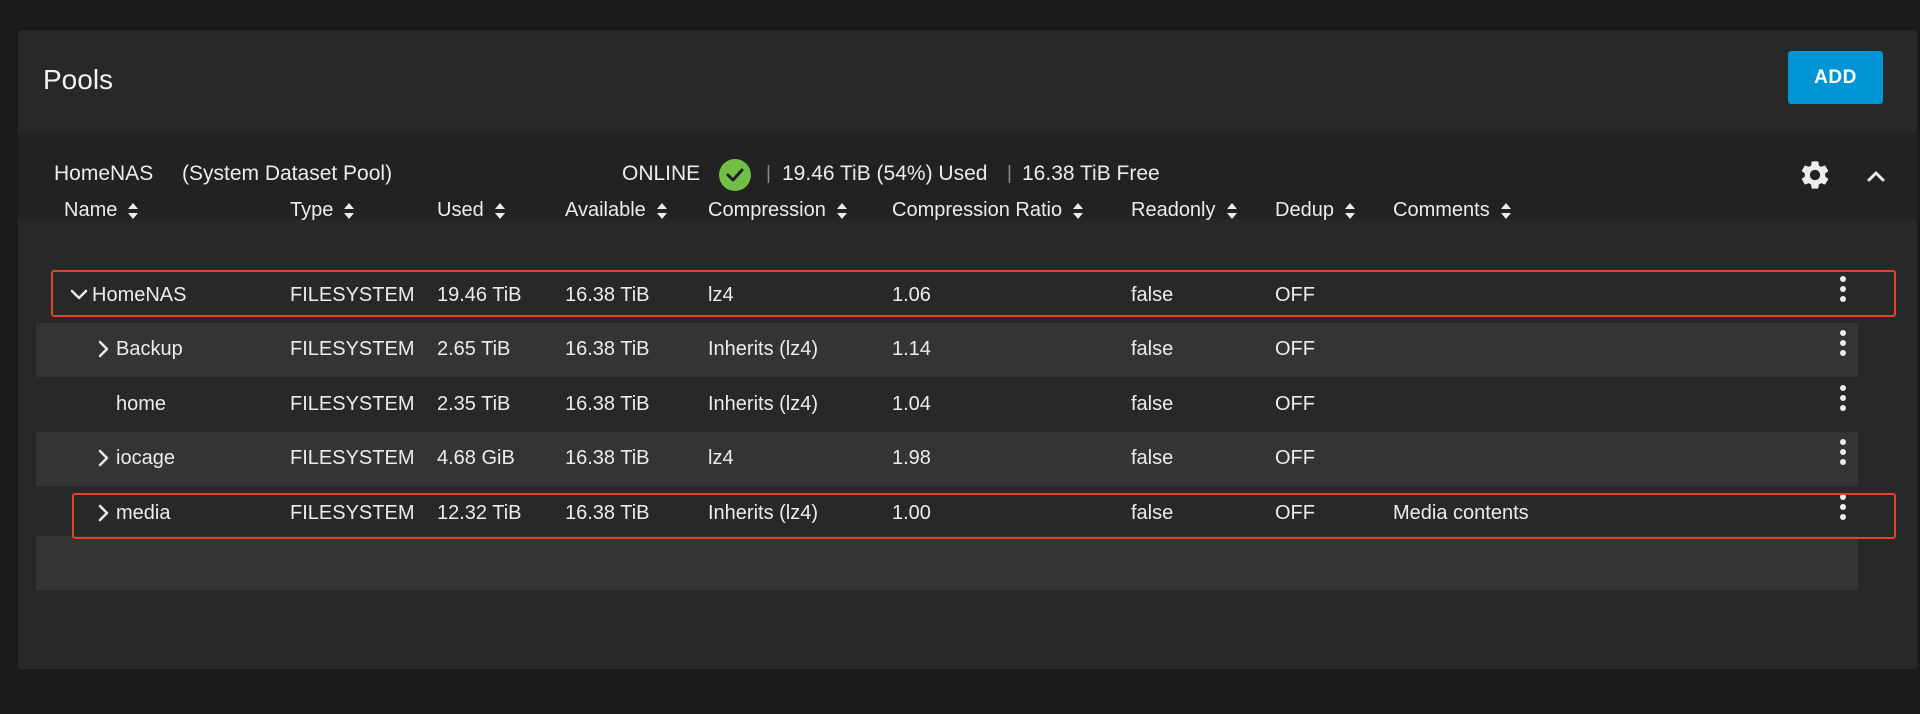  I want to click on dataset-compression-ratio: 1.14, so click(911, 349).